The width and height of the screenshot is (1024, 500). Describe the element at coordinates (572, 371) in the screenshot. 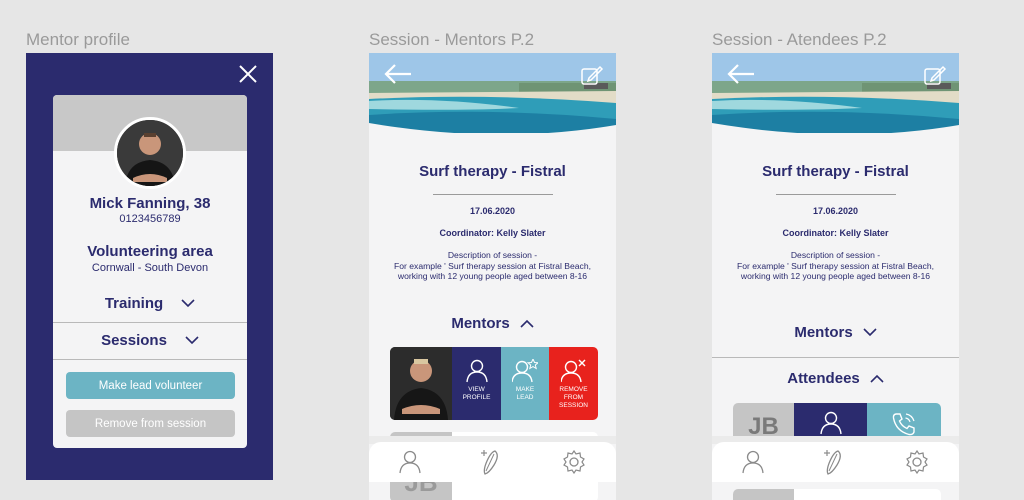

I see `person-remove-icon` at that location.